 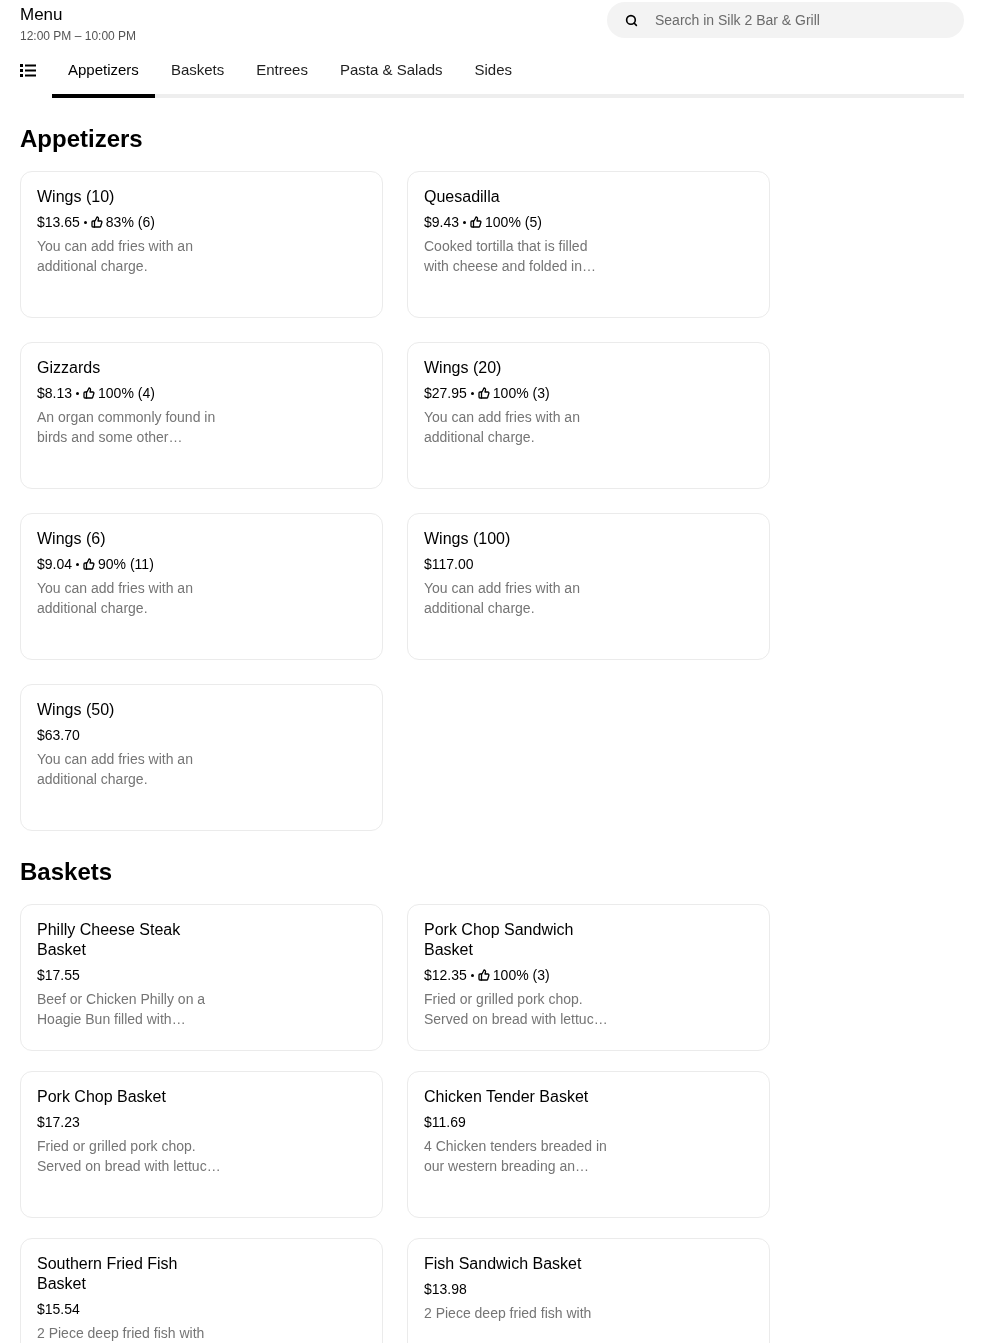 I want to click on item-price: $13.65, so click(x=58, y=222).